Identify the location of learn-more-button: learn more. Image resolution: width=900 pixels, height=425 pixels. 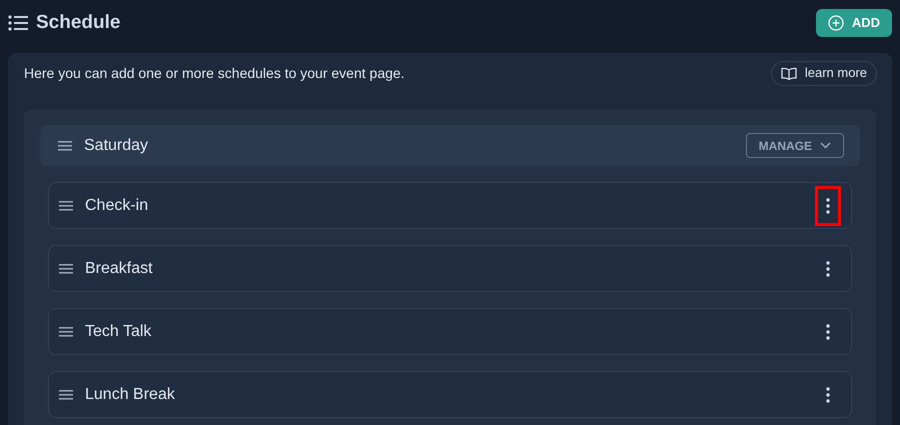
(823, 73).